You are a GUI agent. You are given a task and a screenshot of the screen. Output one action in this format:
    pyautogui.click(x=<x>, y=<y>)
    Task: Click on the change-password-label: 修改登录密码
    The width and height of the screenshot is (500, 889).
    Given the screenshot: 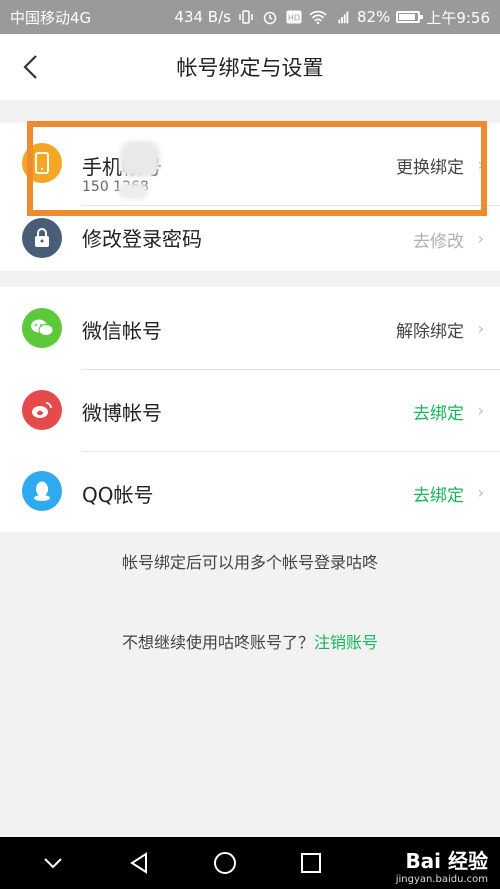 What is the action you would take?
    pyautogui.click(x=142, y=239)
    